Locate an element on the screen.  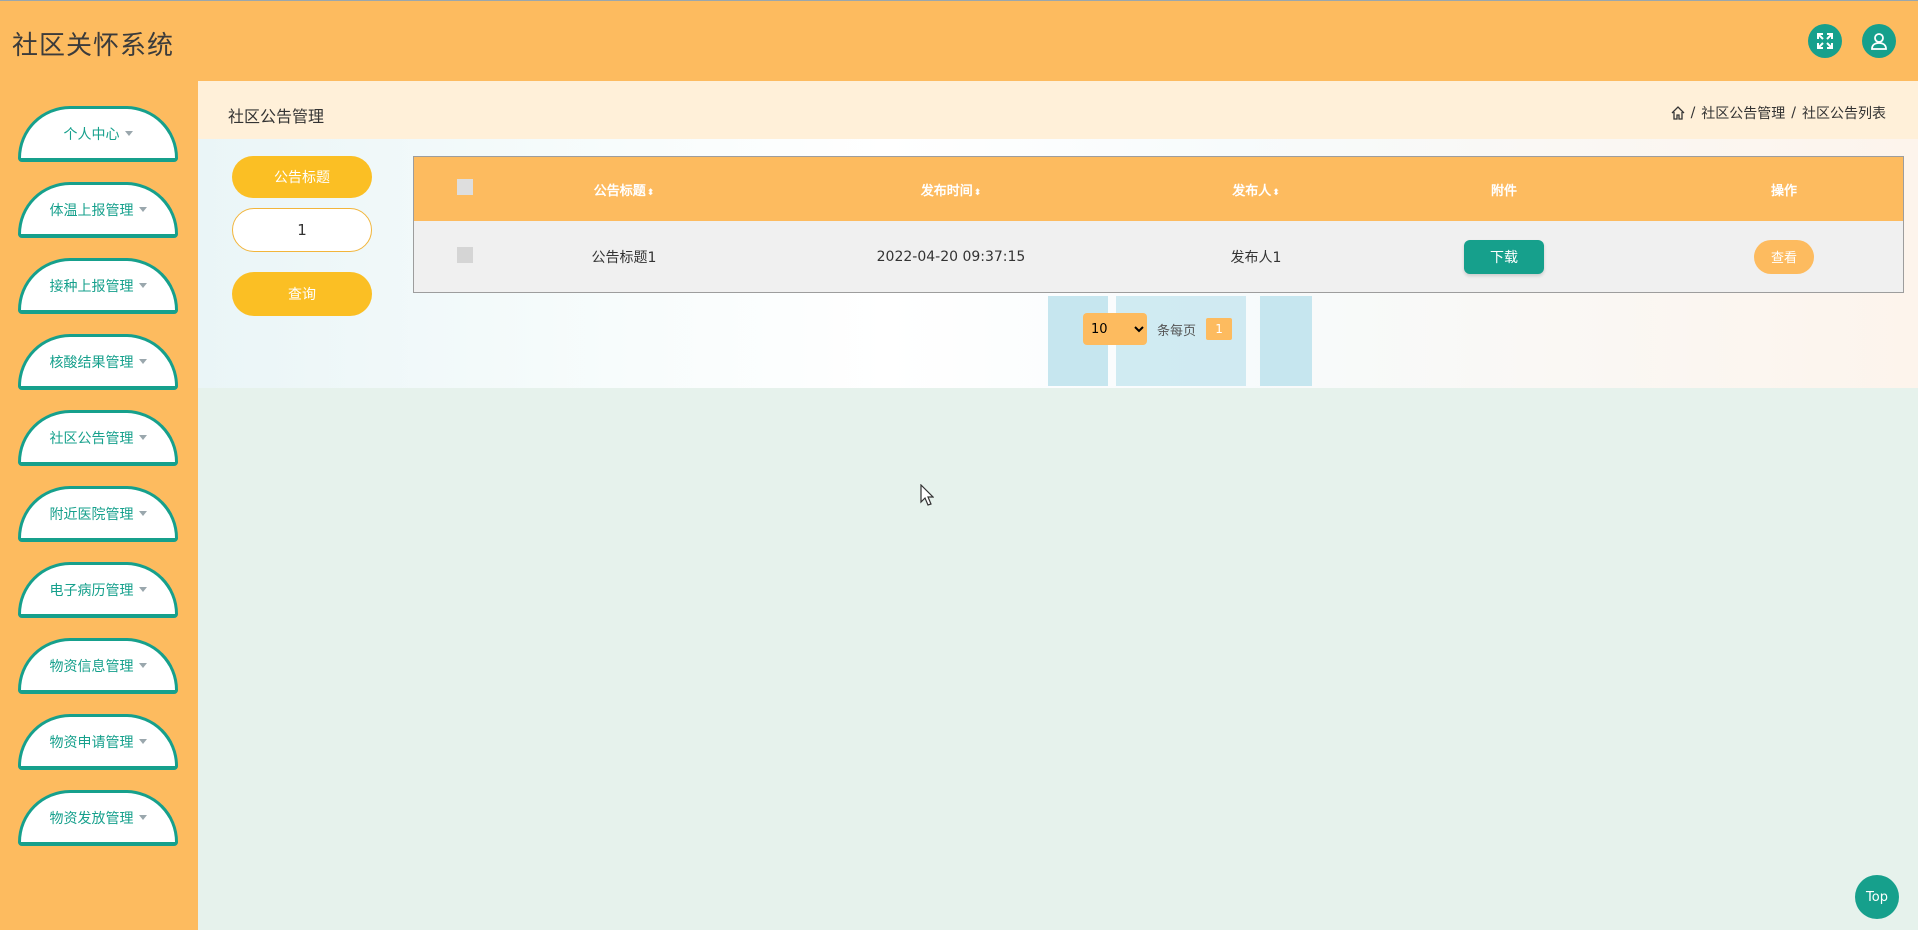
pagination: 102050100 条每页 1 is located at coordinates (1158, 329).